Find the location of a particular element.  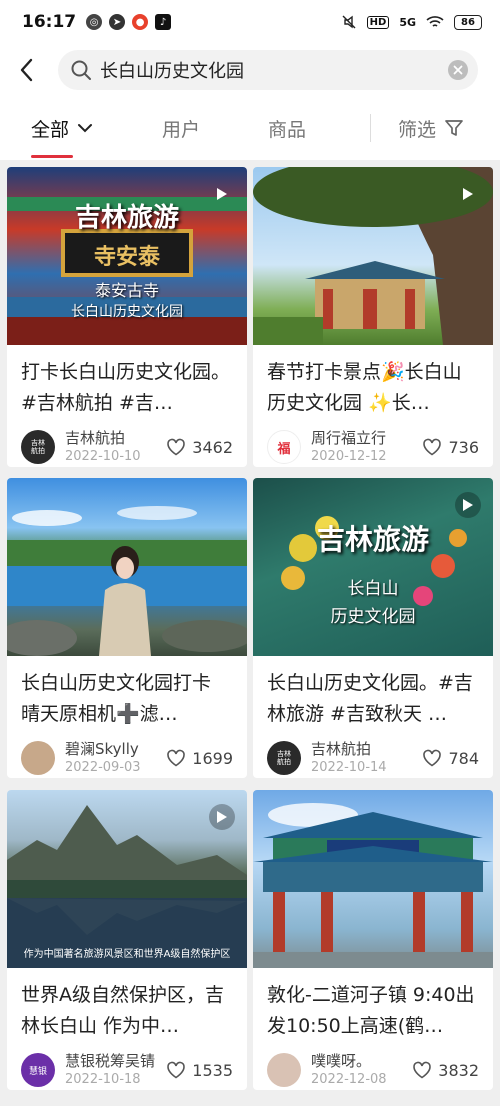

like-count: 1699 is located at coordinates (212, 758).